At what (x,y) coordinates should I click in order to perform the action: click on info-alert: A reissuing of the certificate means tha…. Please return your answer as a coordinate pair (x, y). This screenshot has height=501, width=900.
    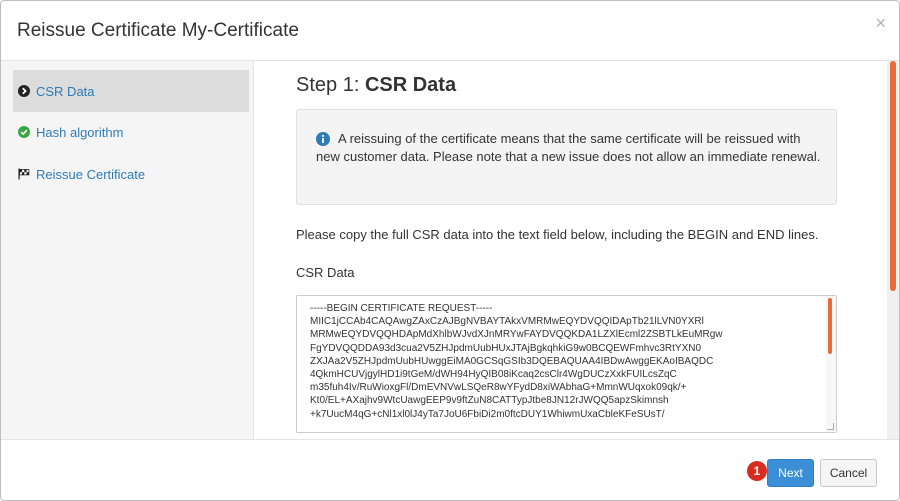
    Looking at the image, I should click on (566, 157).